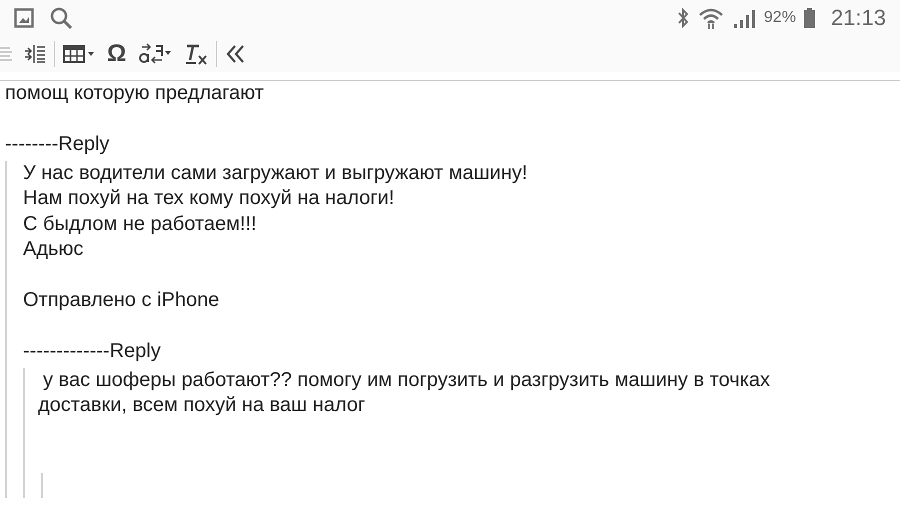 This screenshot has width=900, height=506. I want to click on bluetooth-icon, so click(683, 18).